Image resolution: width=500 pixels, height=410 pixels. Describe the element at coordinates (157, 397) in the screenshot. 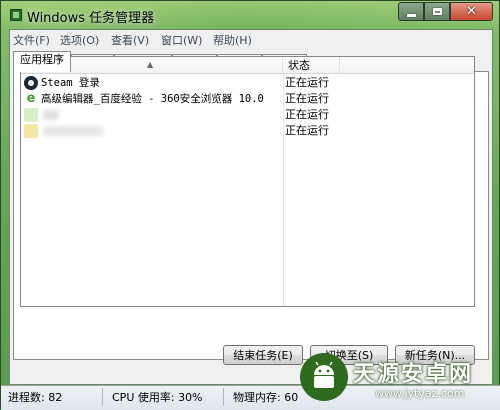

I see `cpu-usage: CPU 使用率: 30%` at that location.